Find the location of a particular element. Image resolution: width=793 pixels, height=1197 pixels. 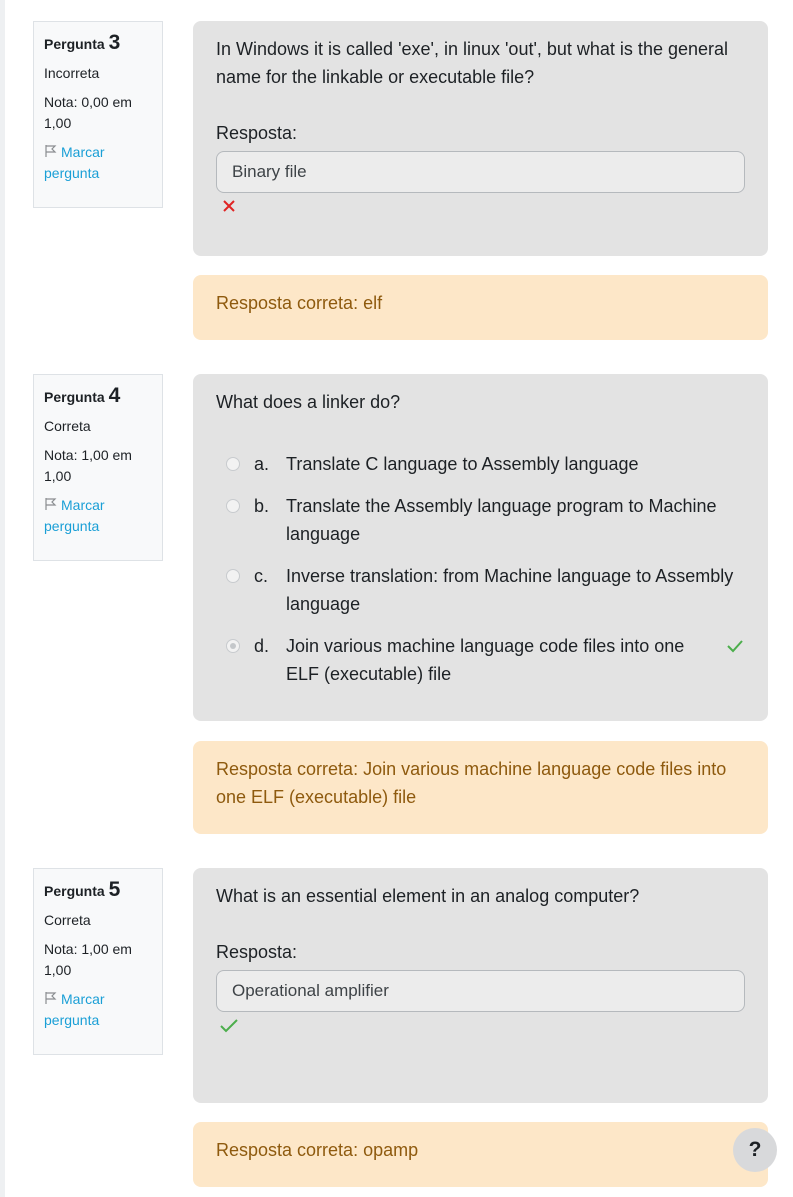

option-letter: d. is located at coordinates (262, 646).